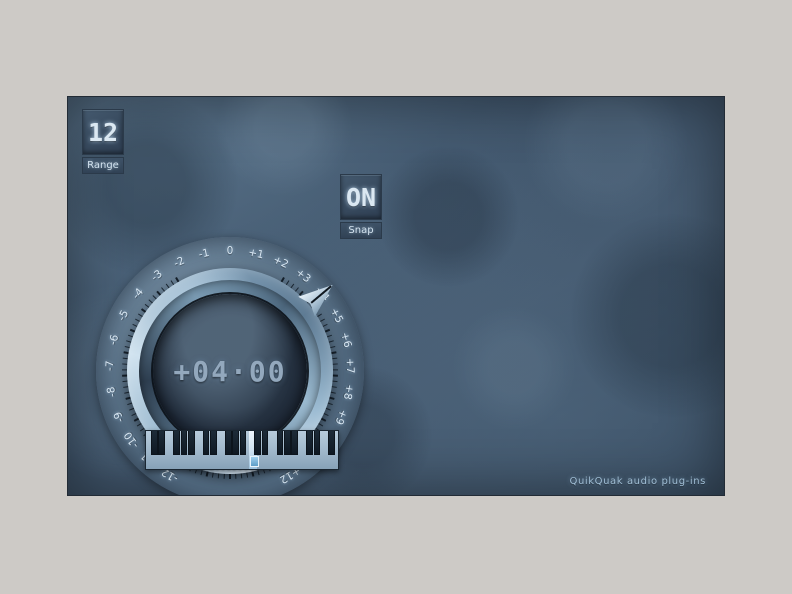 The width and height of the screenshot is (792, 594). Describe the element at coordinates (348, 392) in the screenshot. I see `scale-number: +8` at that location.